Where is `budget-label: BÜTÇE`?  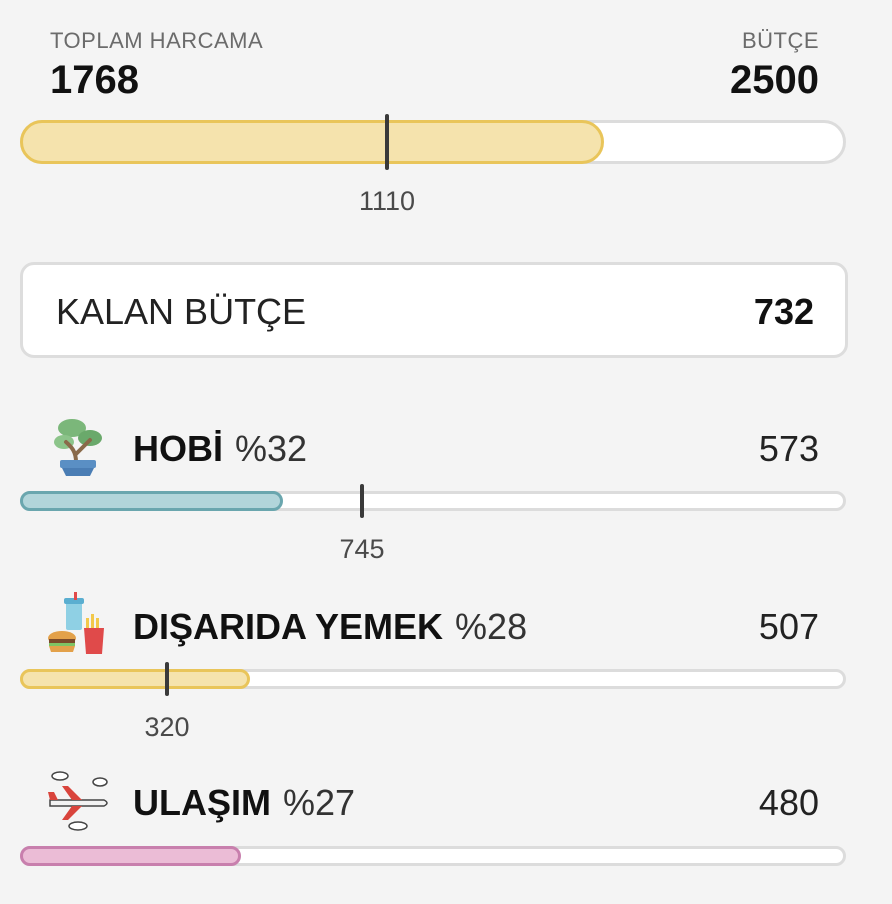 budget-label: BÜTÇE is located at coordinates (780, 40).